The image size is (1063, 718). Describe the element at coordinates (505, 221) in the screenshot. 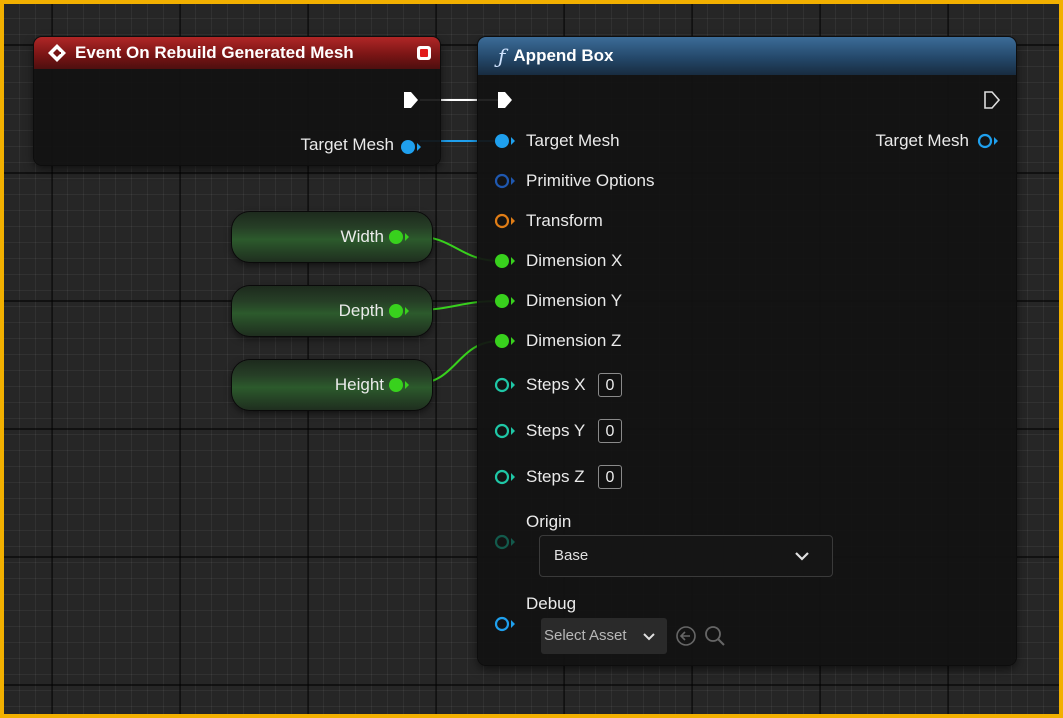

I see `transform-pin` at that location.